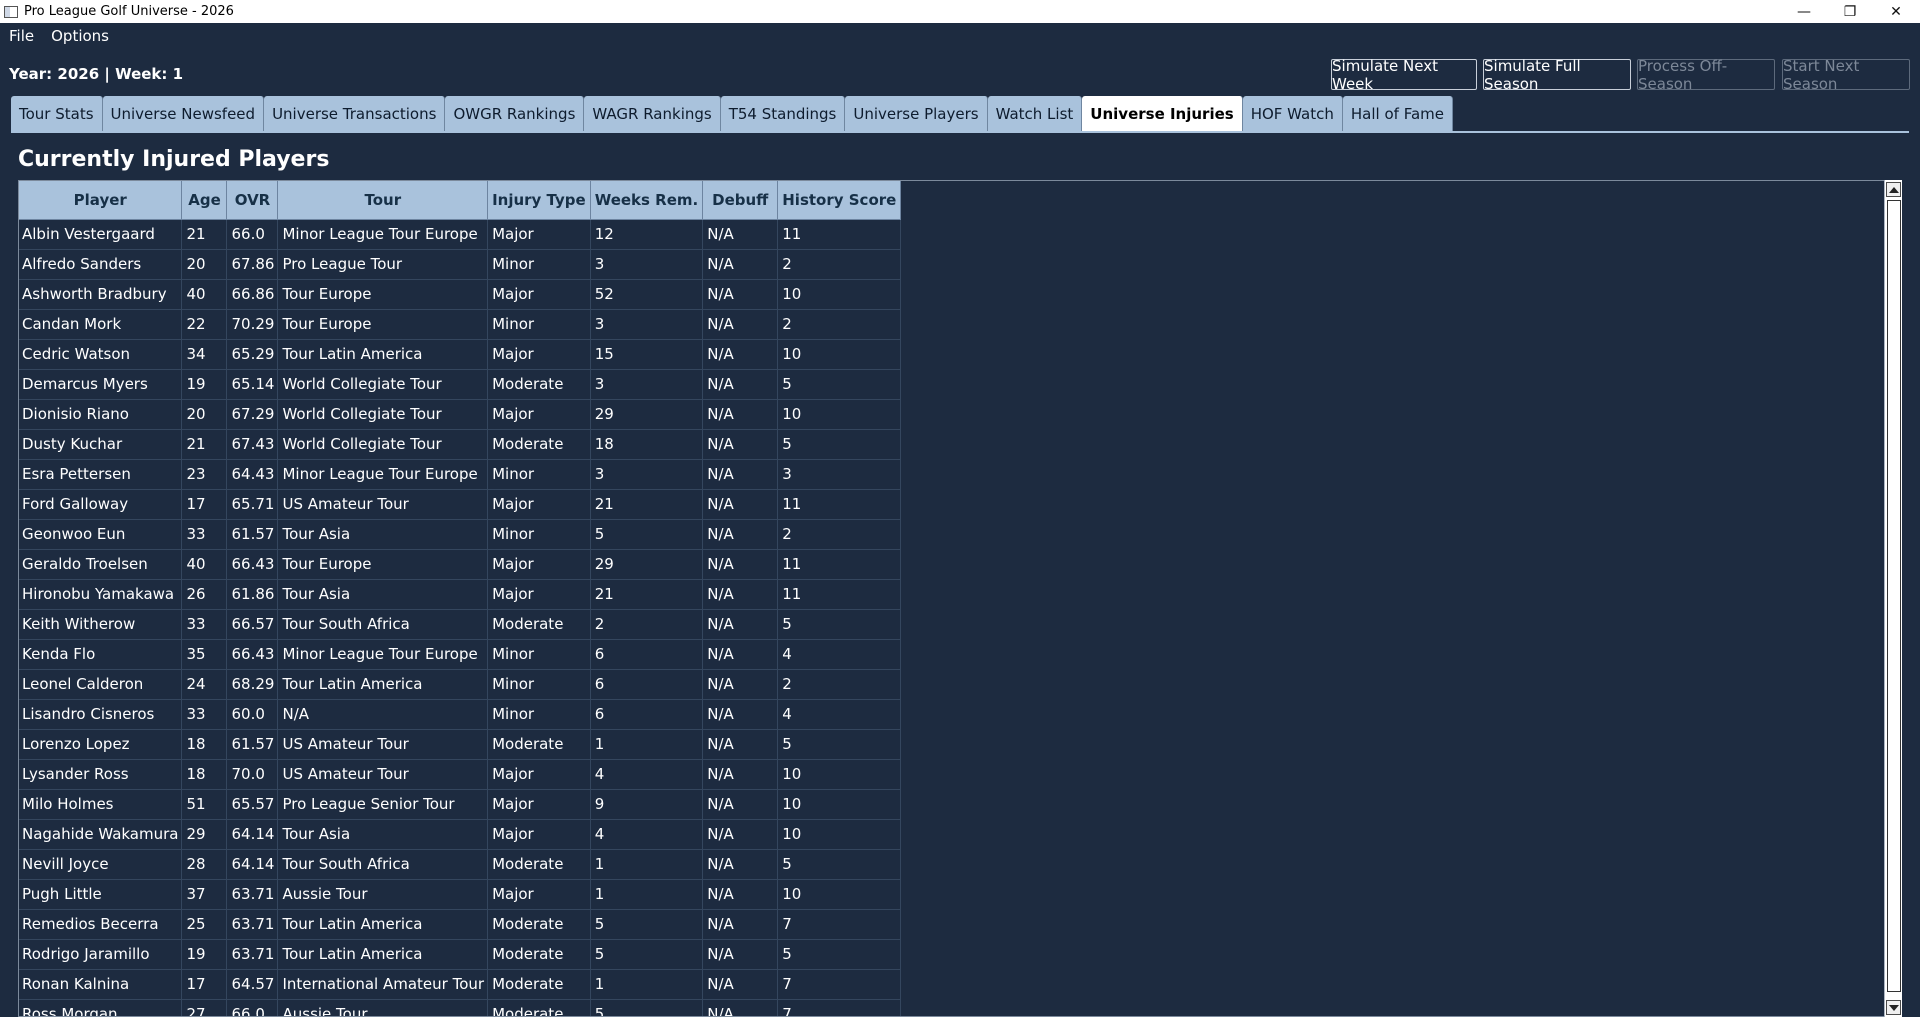 The image size is (1920, 1017). I want to click on scroll-up-icon, so click(1893, 189).